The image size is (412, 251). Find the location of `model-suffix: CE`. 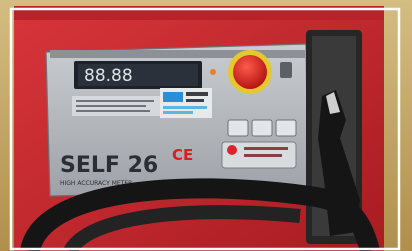

model-suffix: CE is located at coordinates (182, 155).